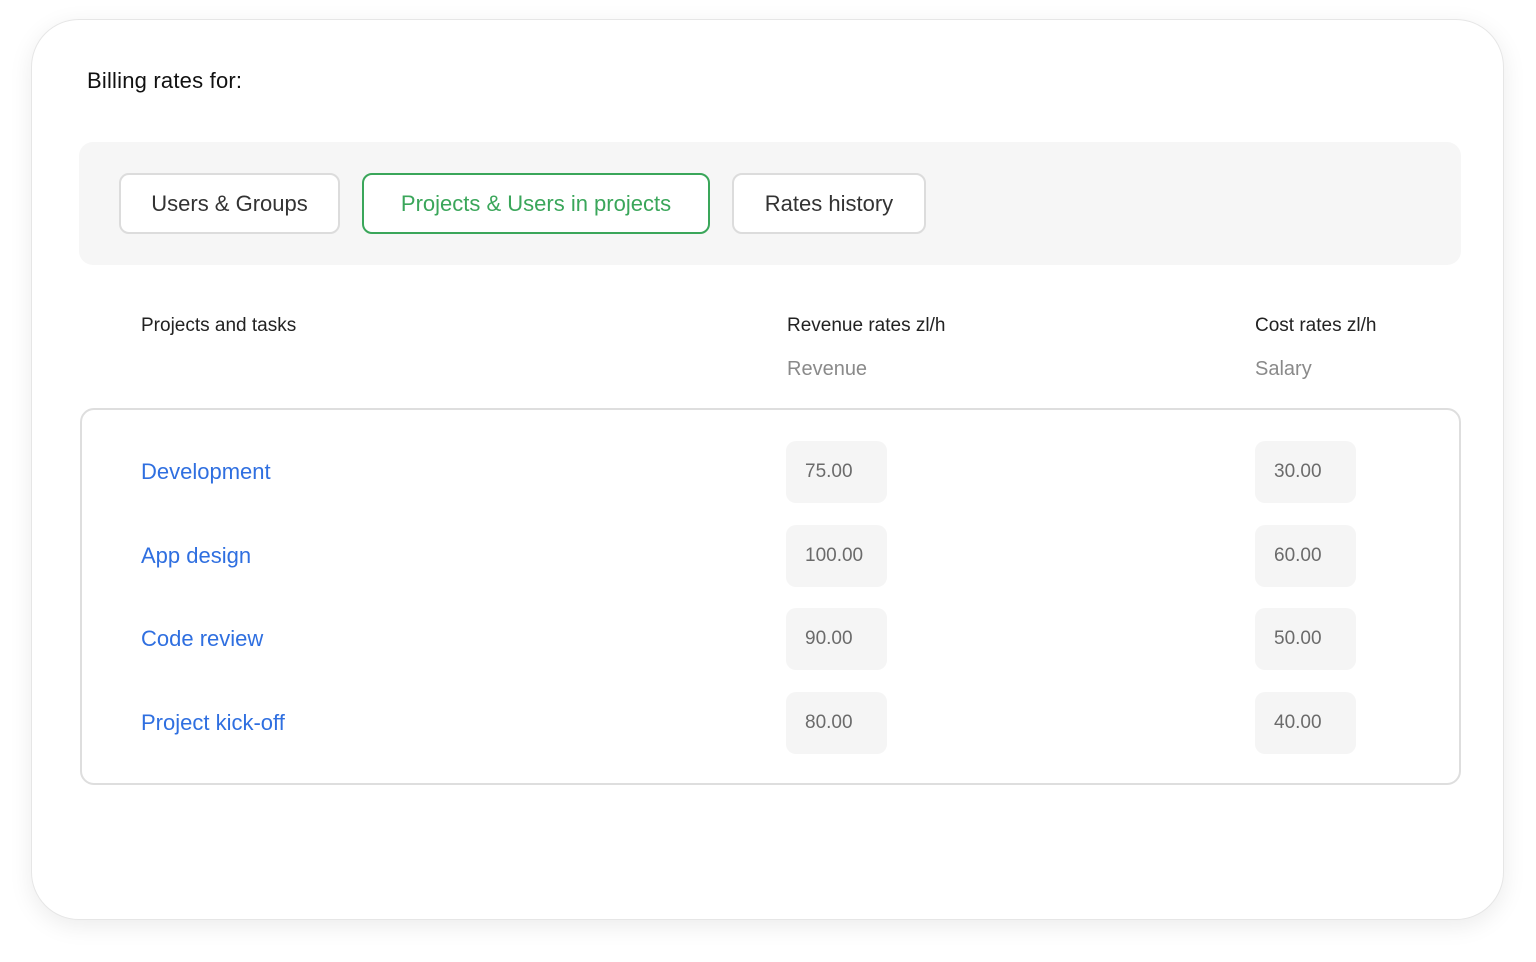  Describe the element at coordinates (536, 203) in the screenshot. I see `tab-projects-users: Projects & Users in projects` at that location.